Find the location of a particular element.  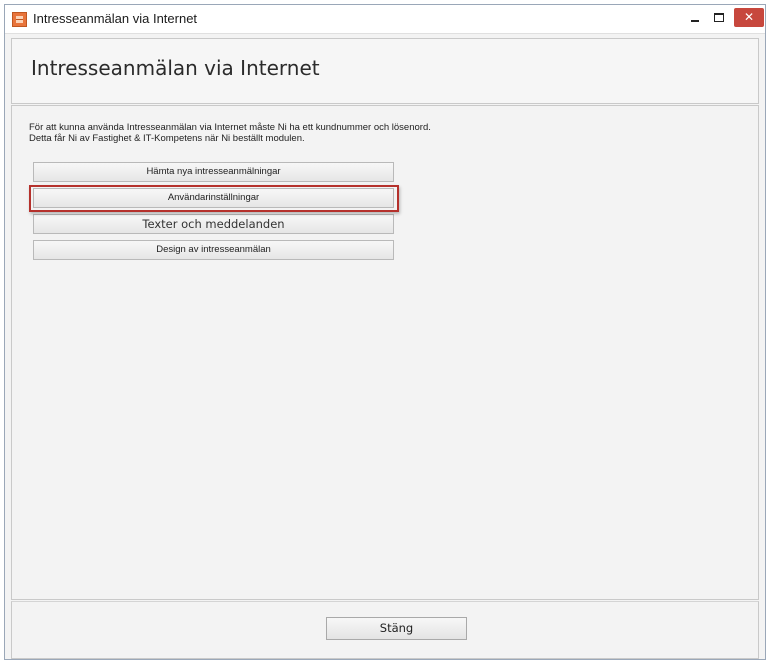

app-icon is located at coordinates (19, 19).